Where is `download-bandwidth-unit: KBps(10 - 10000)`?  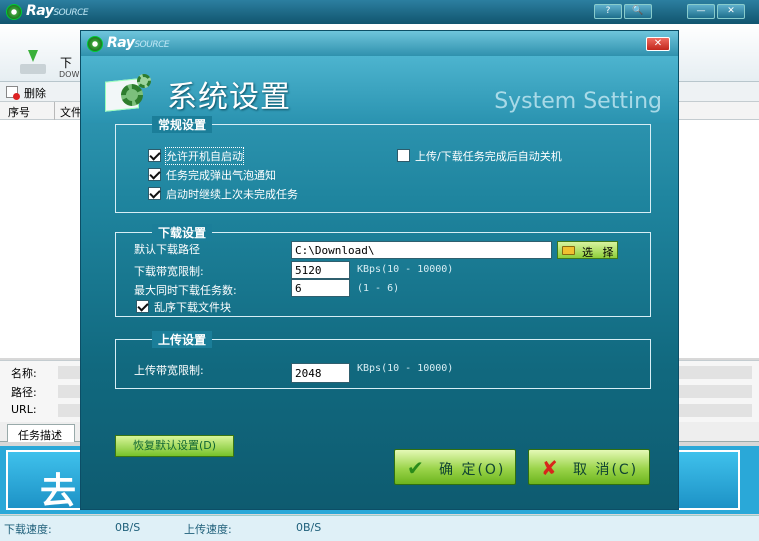 download-bandwidth-unit: KBps(10 - 10000) is located at coordinates (405, 269).